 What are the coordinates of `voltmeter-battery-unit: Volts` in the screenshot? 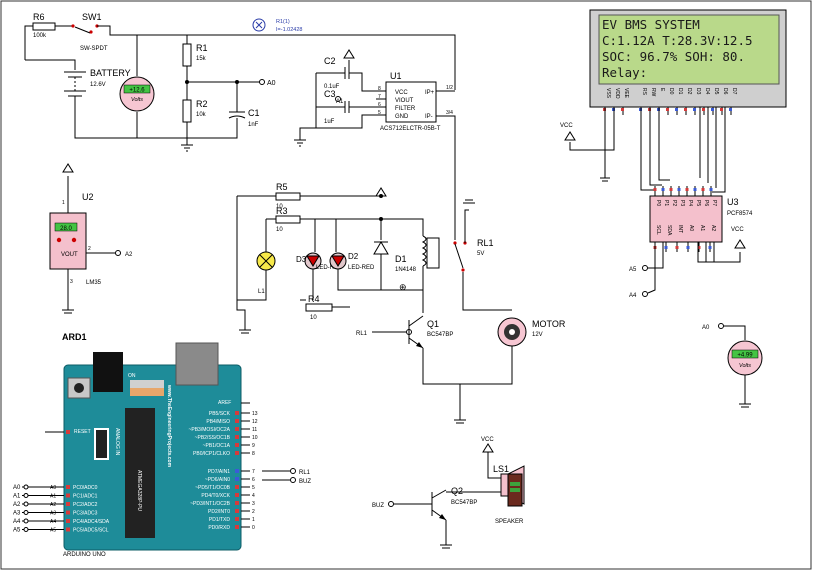 It's located at (137, 100).